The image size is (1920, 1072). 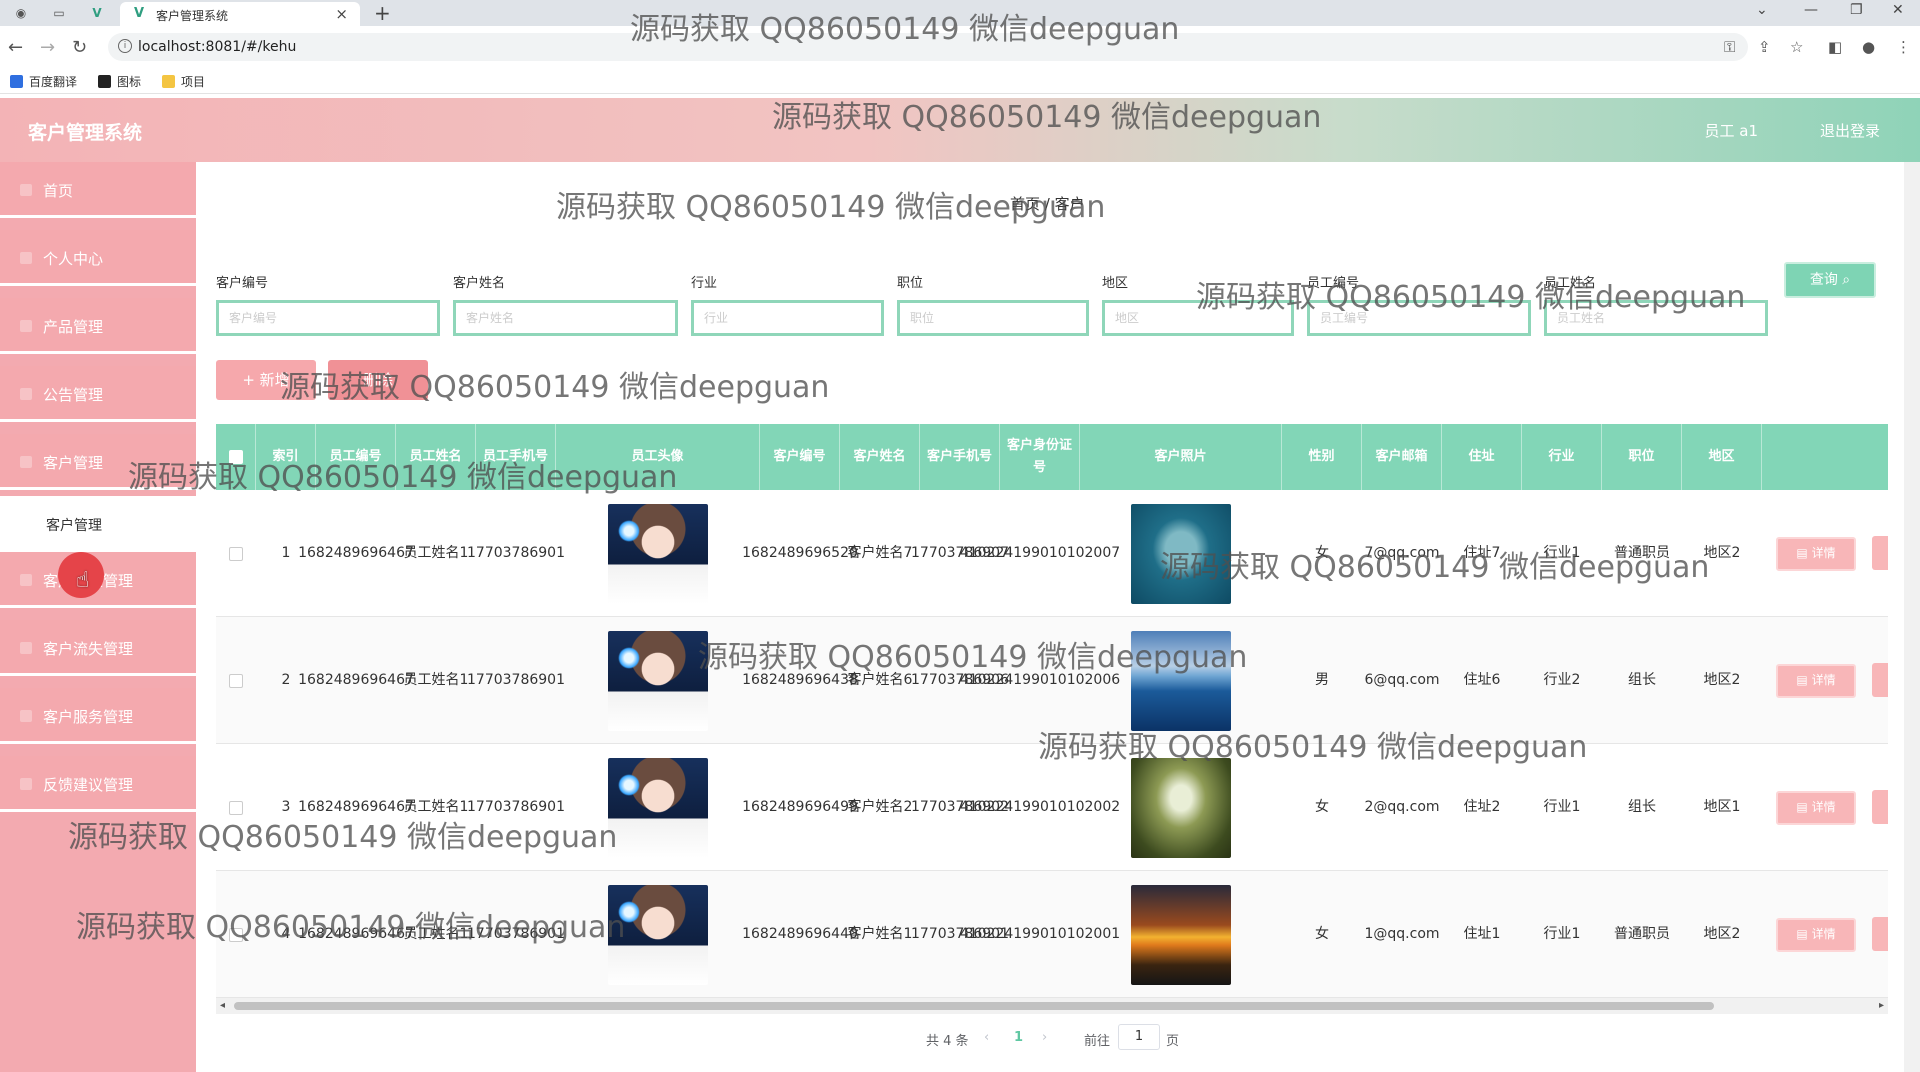 I want to click on back-icon: ←, so click(x=15, y=47).